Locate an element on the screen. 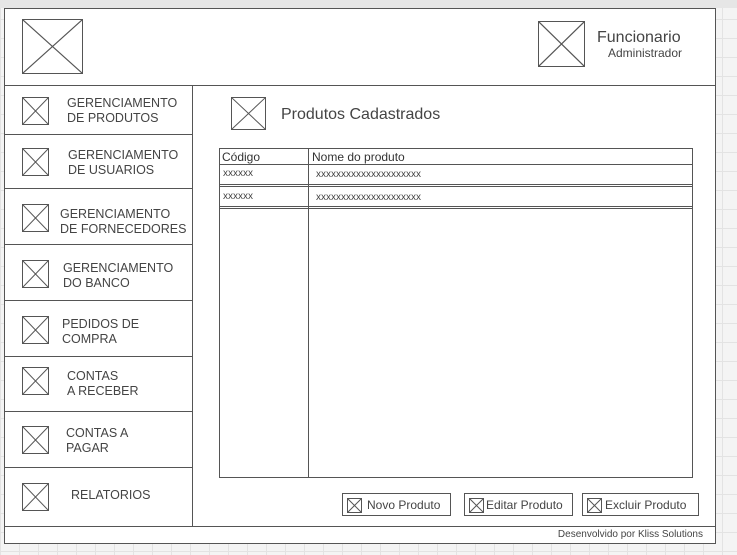  sidebar-item-label: GERENCIAMENTO DE PRODUTOS is located at coordinates (122, 110).